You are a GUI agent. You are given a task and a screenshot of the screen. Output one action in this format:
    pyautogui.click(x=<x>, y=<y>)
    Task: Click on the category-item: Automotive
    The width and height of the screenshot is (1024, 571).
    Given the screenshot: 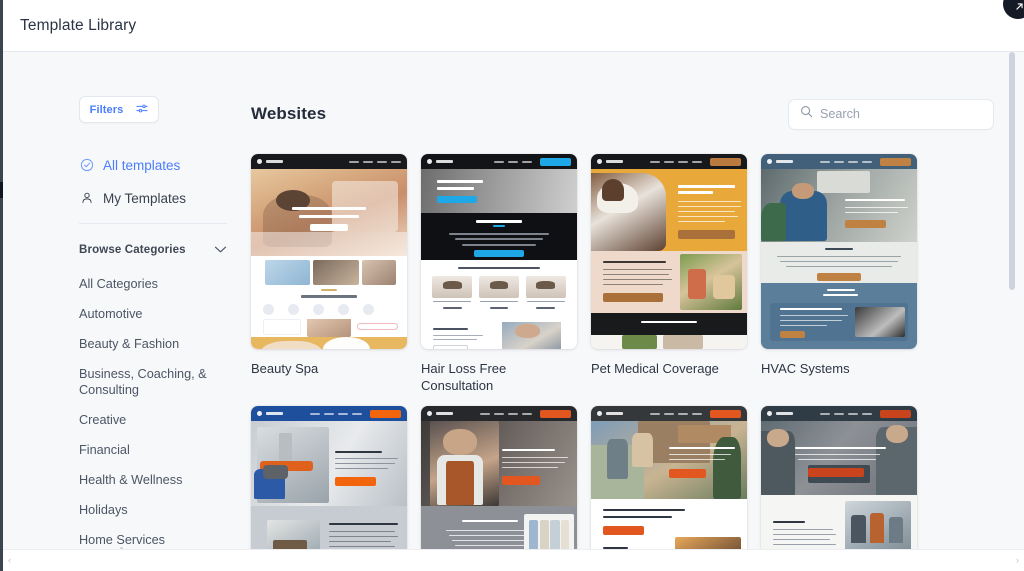 What is the action you would take?
    pyautogui.click(x=149, y=314)
    